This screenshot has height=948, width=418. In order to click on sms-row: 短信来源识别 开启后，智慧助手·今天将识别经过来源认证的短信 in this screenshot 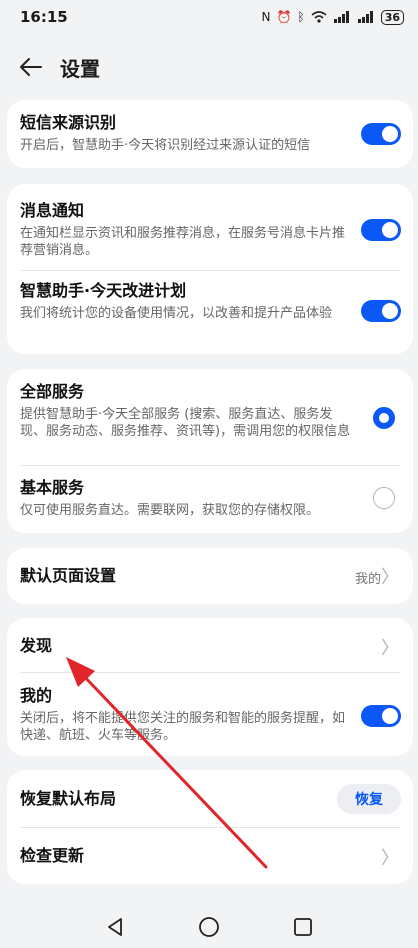, I will do `click(210, 133)`.